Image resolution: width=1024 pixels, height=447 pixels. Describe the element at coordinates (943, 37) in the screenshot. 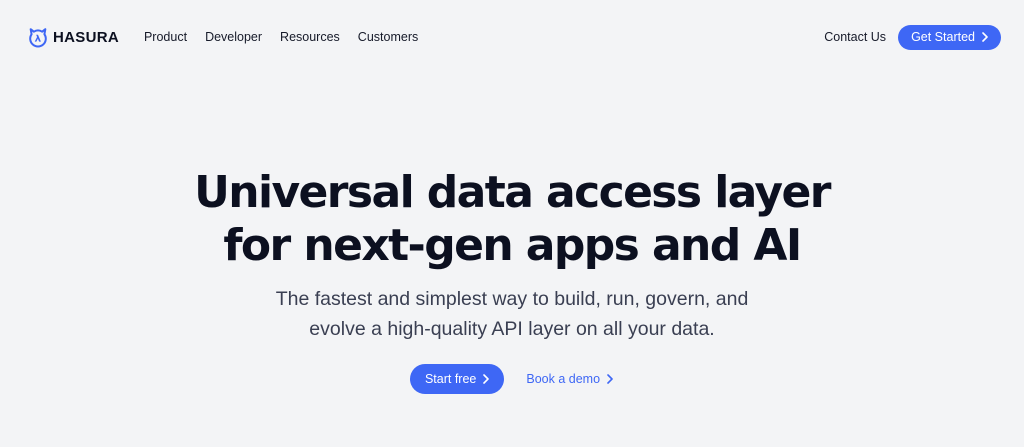

I see `get-started-label: Get Started` at that location.